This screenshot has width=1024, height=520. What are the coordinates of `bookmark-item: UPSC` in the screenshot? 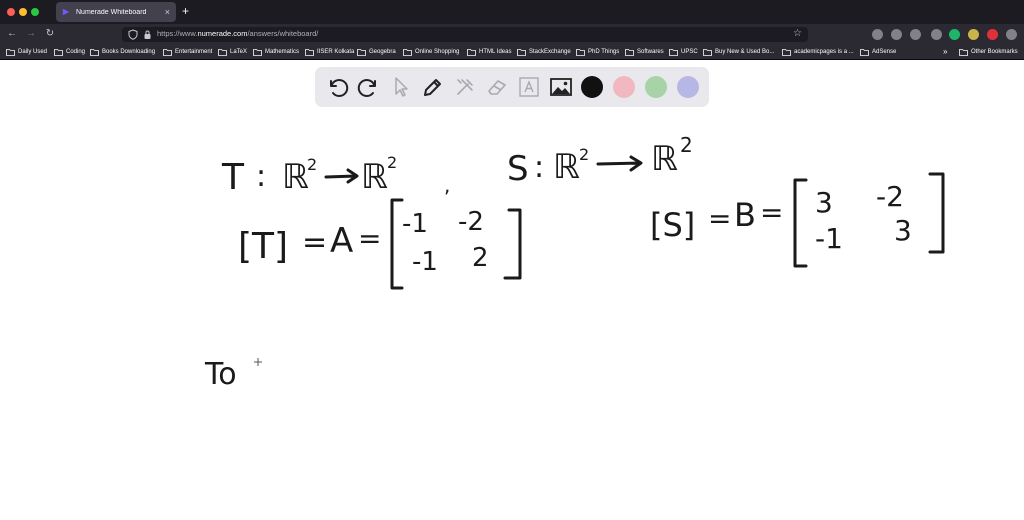 It's located at (683, 52).